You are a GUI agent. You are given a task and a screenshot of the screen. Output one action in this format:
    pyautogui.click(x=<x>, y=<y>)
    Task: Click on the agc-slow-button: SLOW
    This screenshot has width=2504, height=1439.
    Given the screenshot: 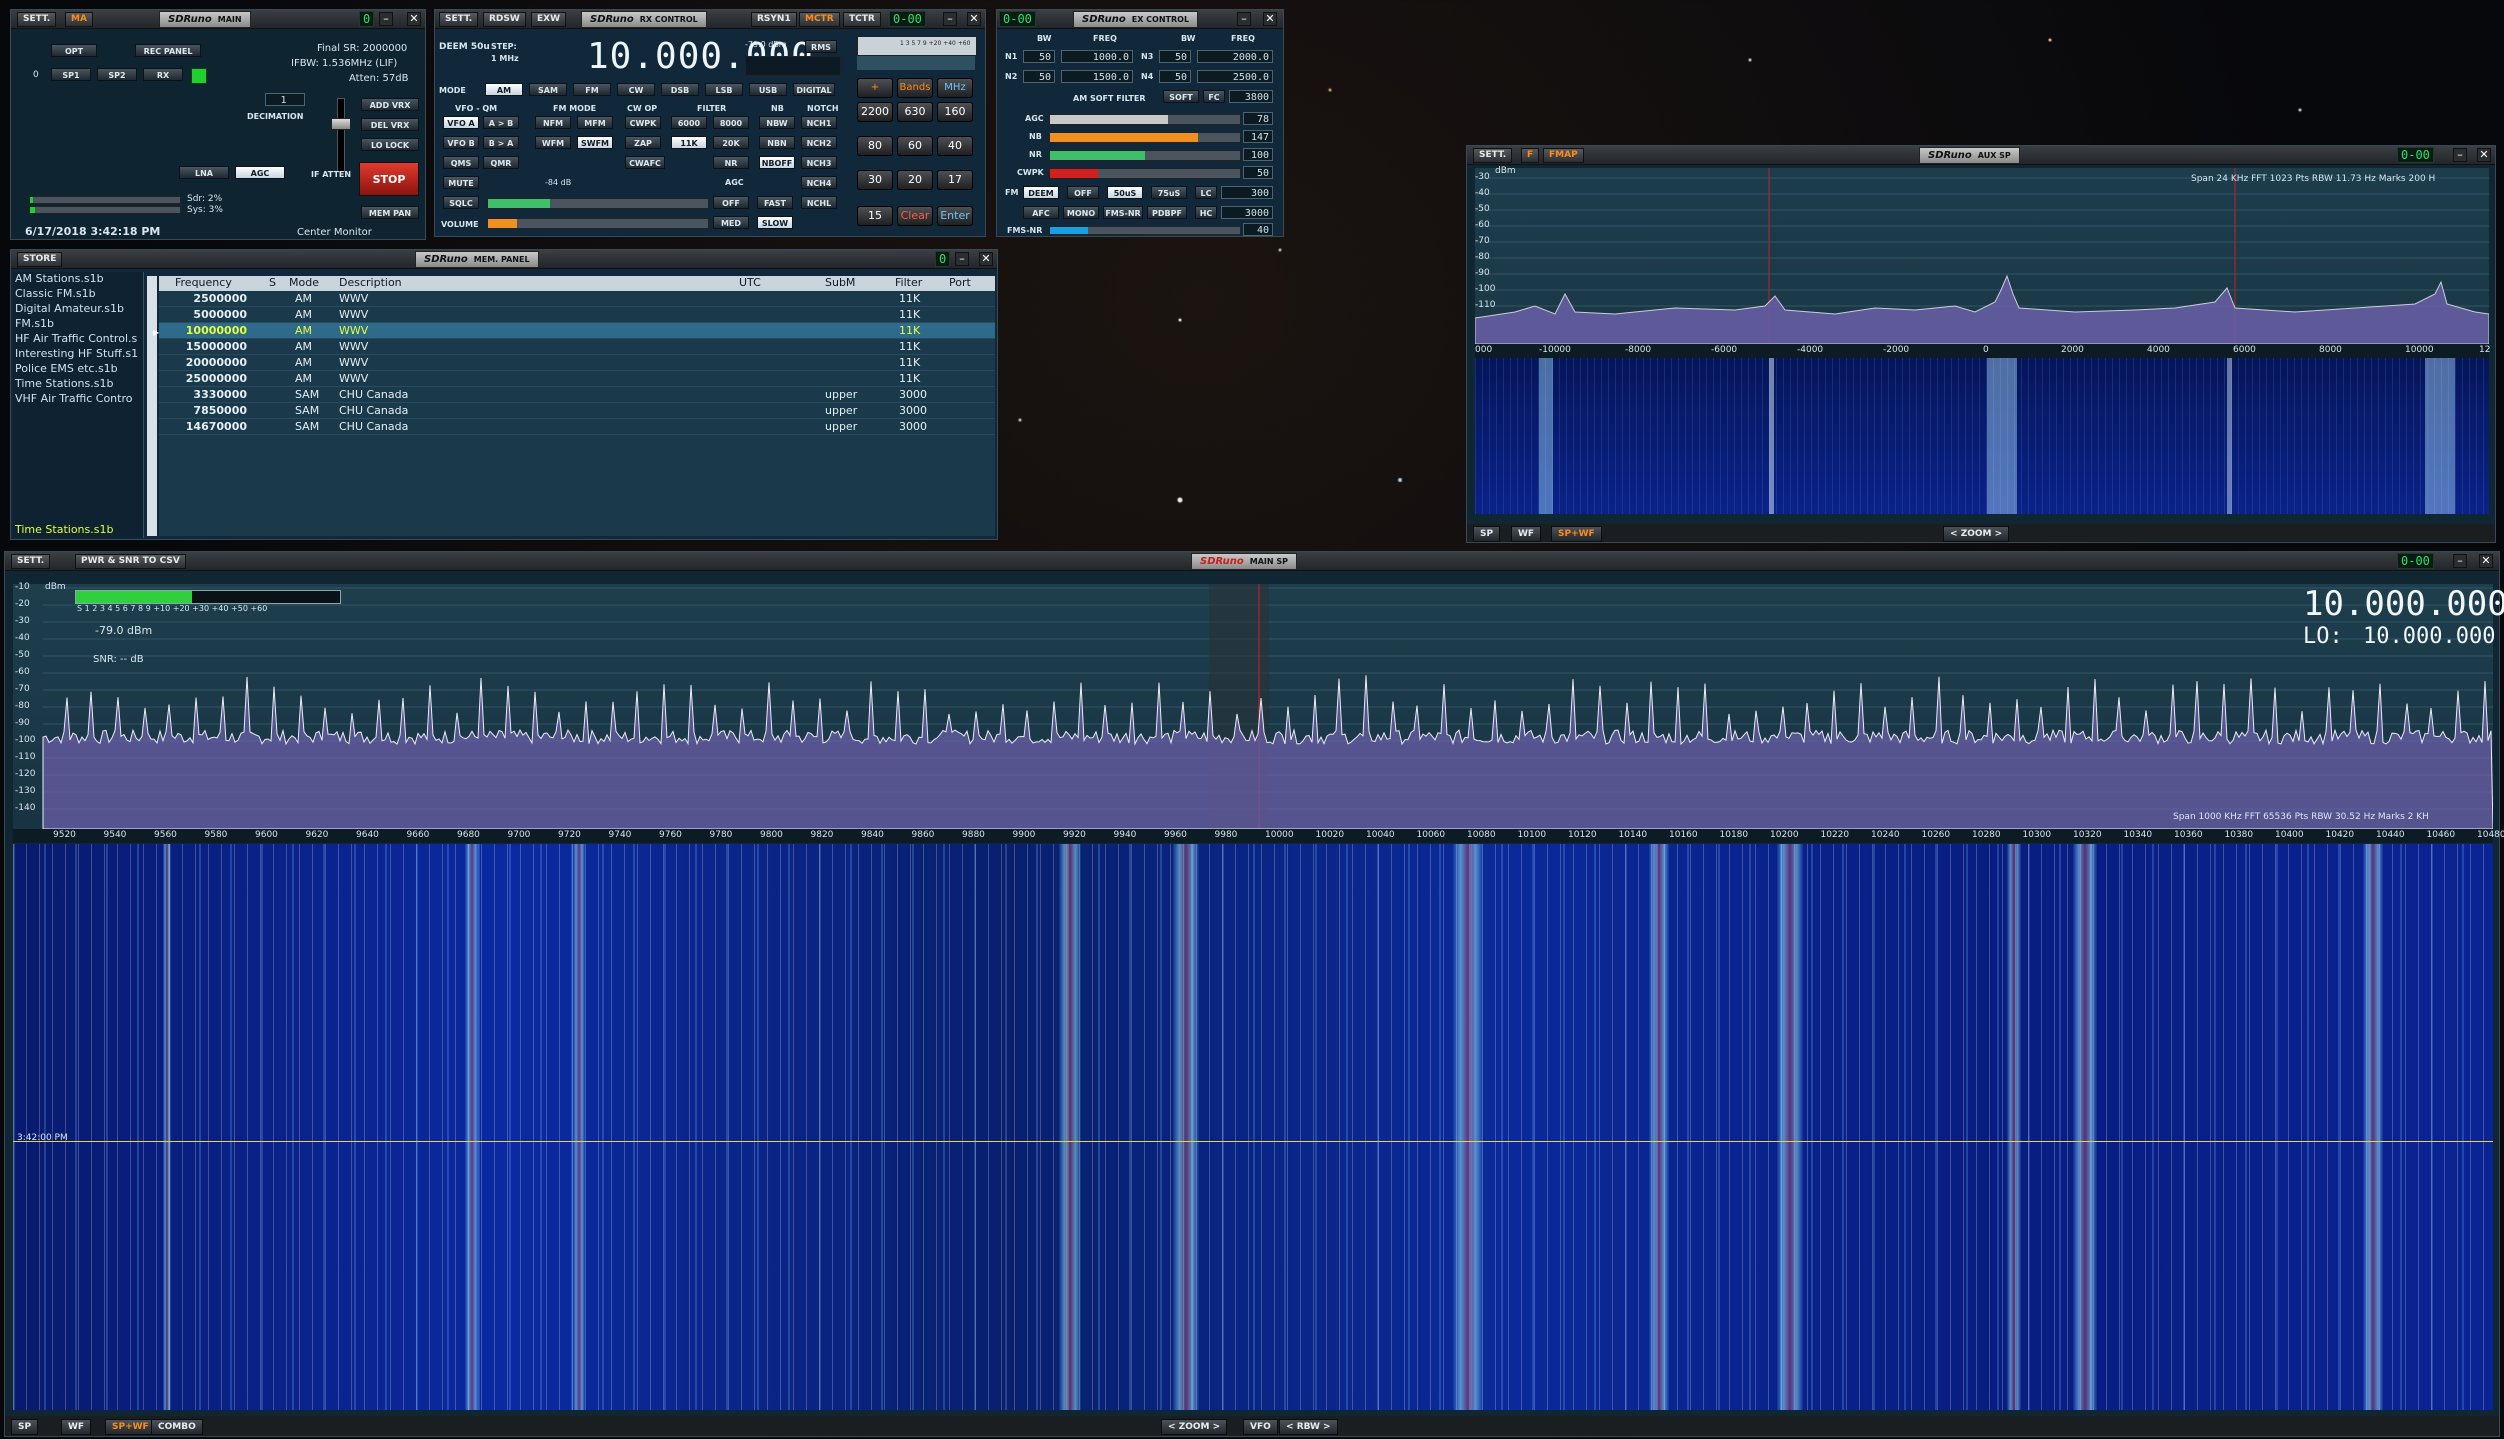 What is the action you would take?
    pyautogui.click(x=775, y=222)
    